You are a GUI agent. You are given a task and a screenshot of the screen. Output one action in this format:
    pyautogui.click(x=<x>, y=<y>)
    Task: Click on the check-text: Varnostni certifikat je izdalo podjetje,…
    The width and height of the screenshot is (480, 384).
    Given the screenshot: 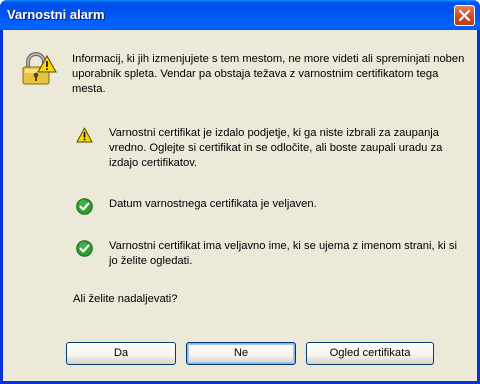 What is the action you would take?
    pyautogui.click(x=276, y=148)
    